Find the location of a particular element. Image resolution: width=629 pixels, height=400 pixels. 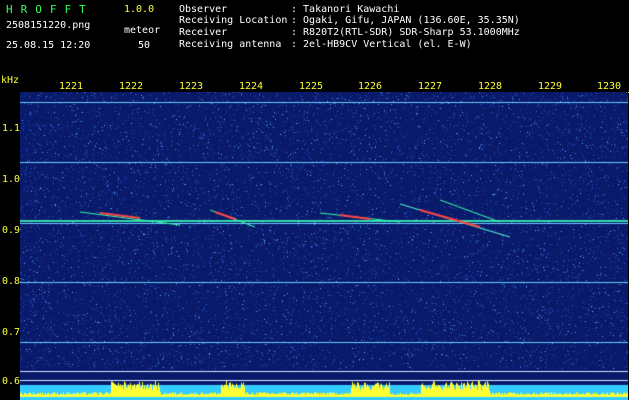

info-value-antenna: : 2el-HB9CV Vertical (el. E-W) is located at coordinates (381, 44).